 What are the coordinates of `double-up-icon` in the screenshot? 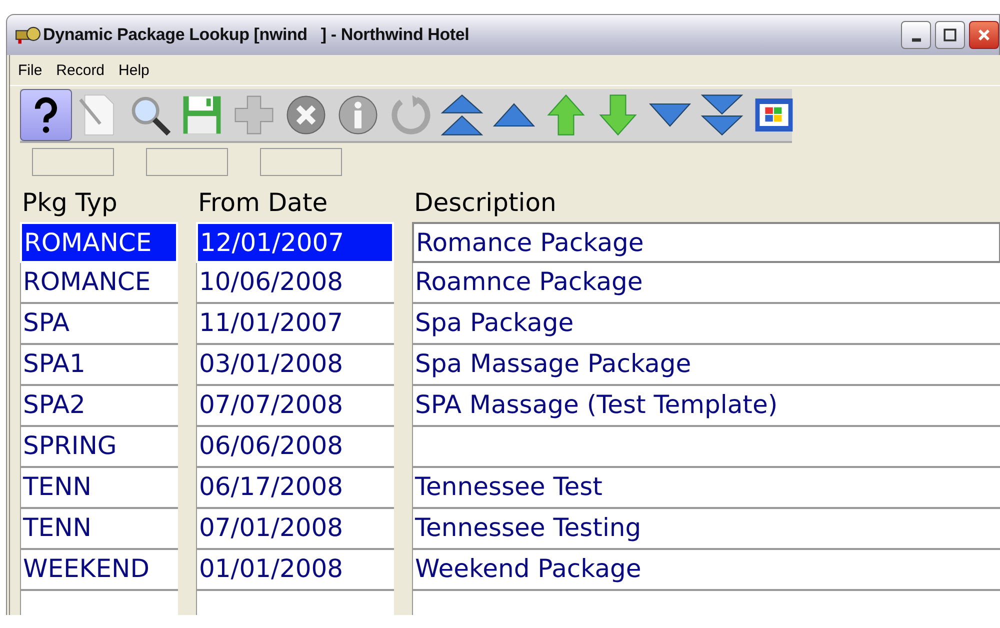 It's located at (462, 115).